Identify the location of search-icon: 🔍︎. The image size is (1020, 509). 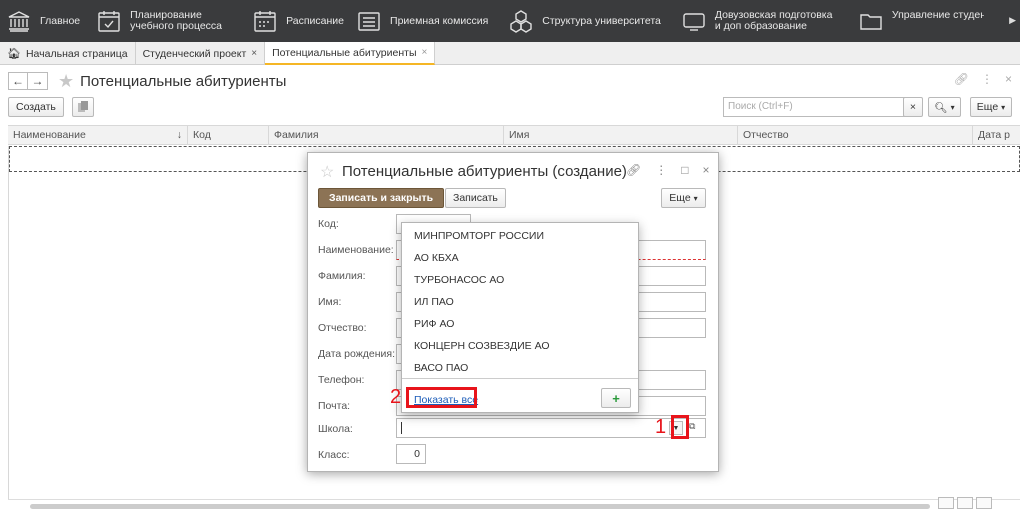
(941, 107).